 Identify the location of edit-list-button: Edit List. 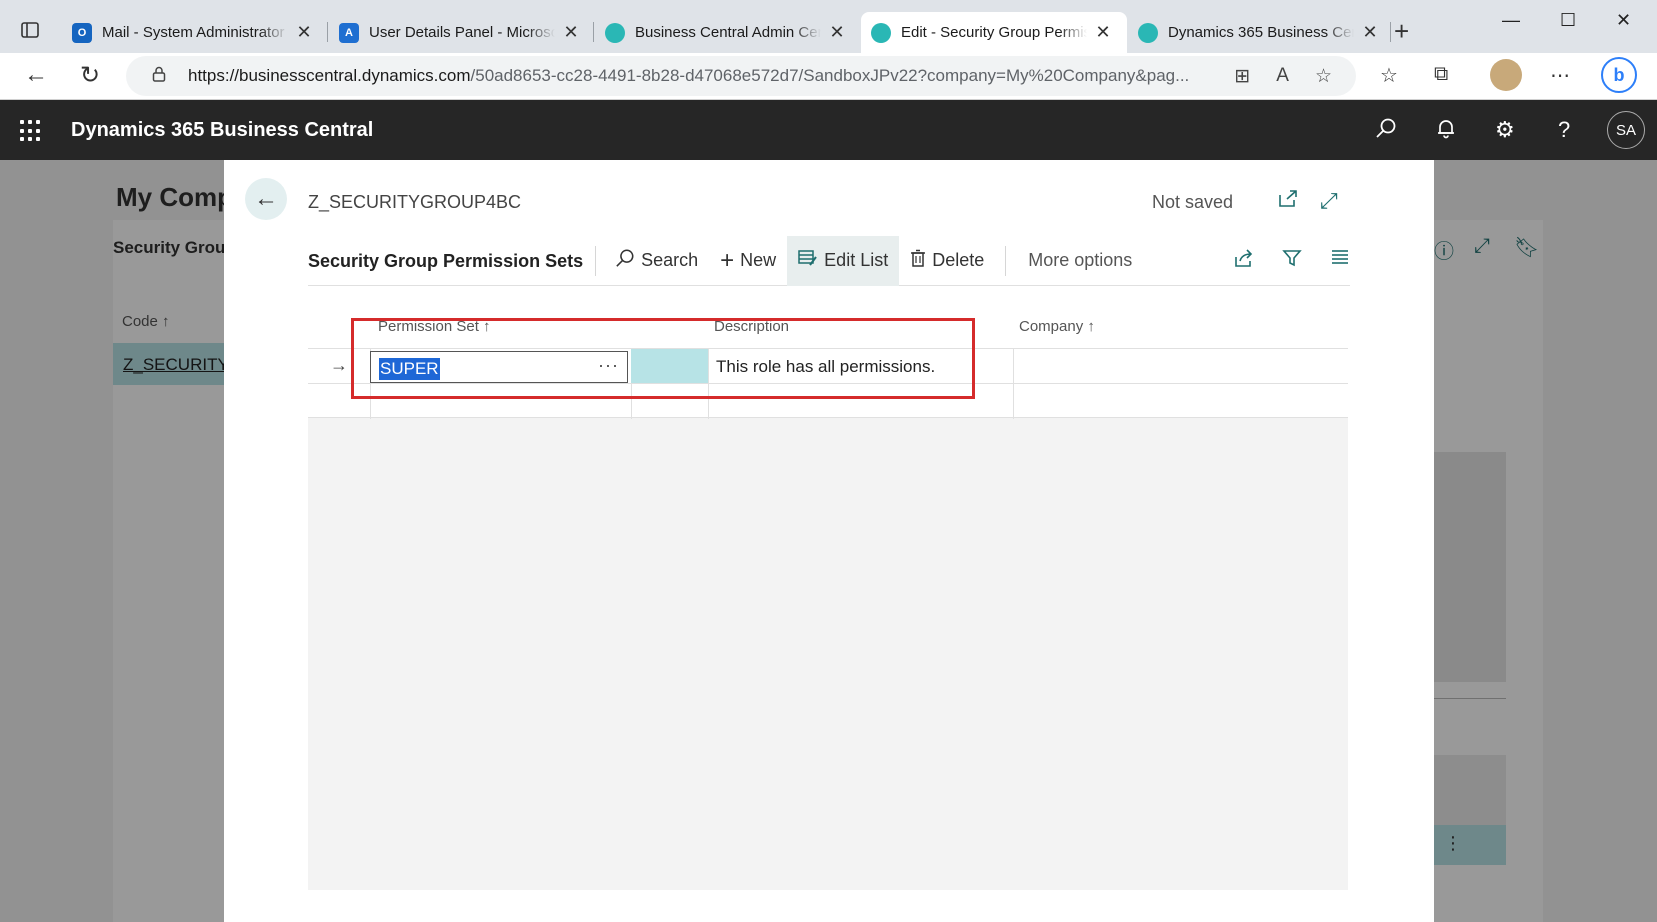
(843, 260).